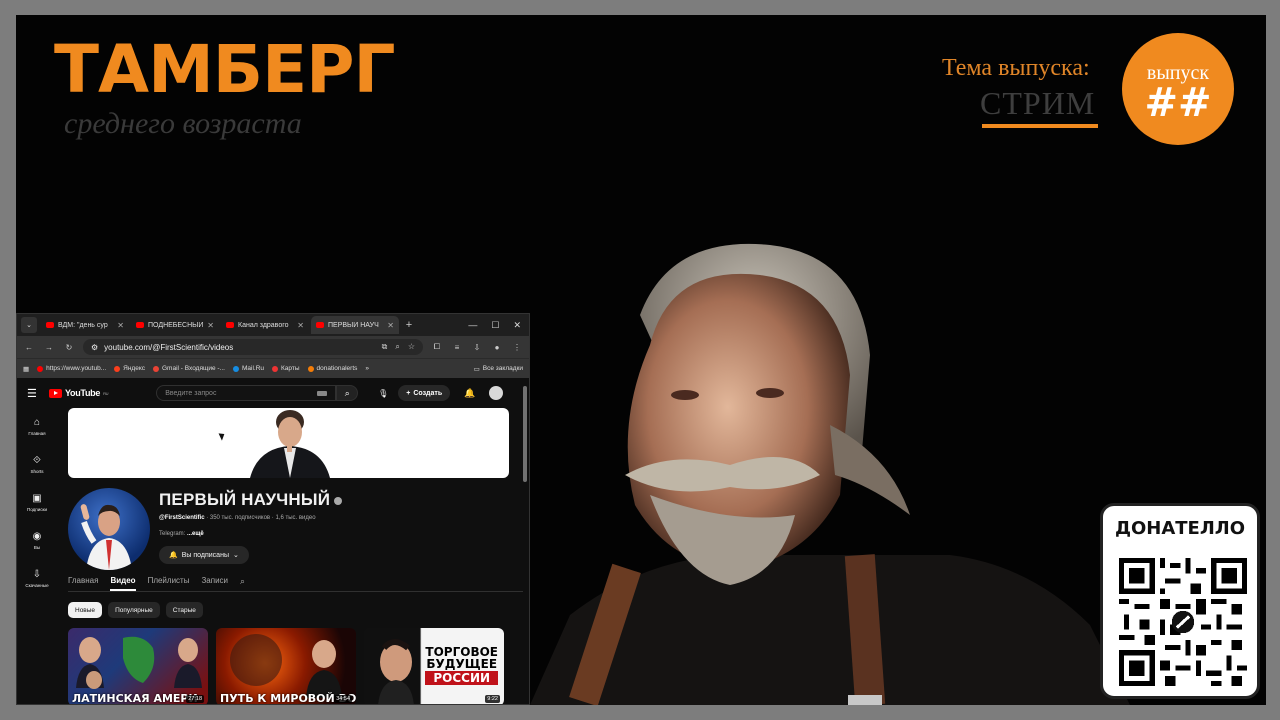 The image size is (1280, 720). Describe the element at coordinates (106, 537) in the screenshot. I see `channel-avatar-portrait` at that location.